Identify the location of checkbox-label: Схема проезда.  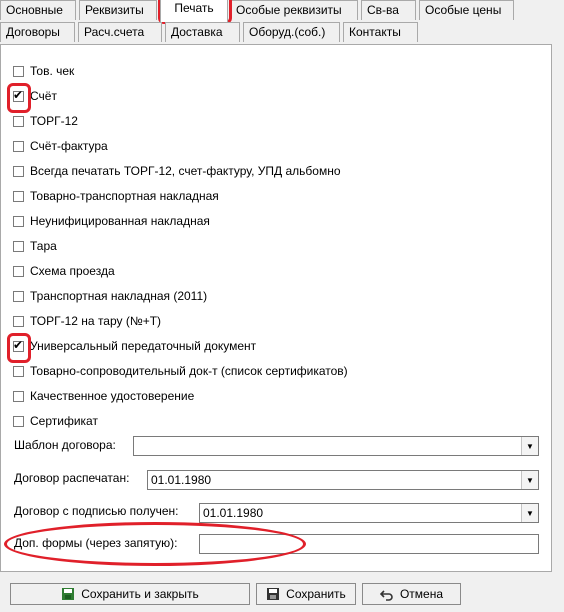
(72, 271).